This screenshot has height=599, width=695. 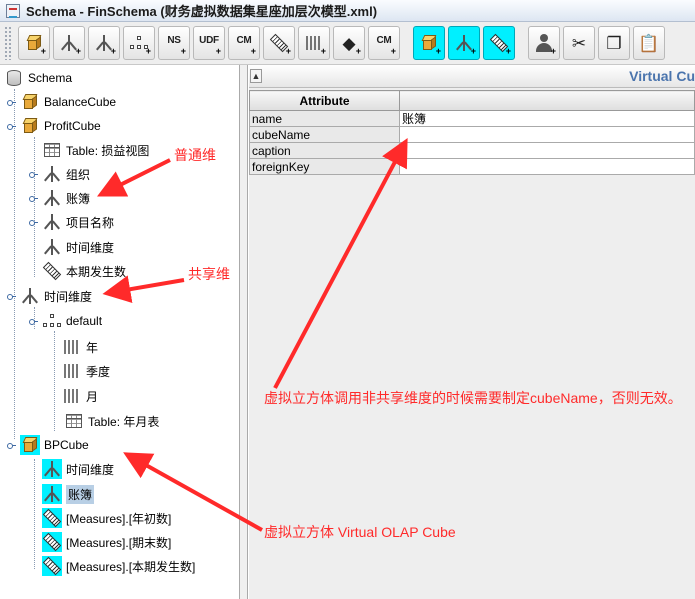 I want to click on add-cube-button: +, so click(x=34, y=43).